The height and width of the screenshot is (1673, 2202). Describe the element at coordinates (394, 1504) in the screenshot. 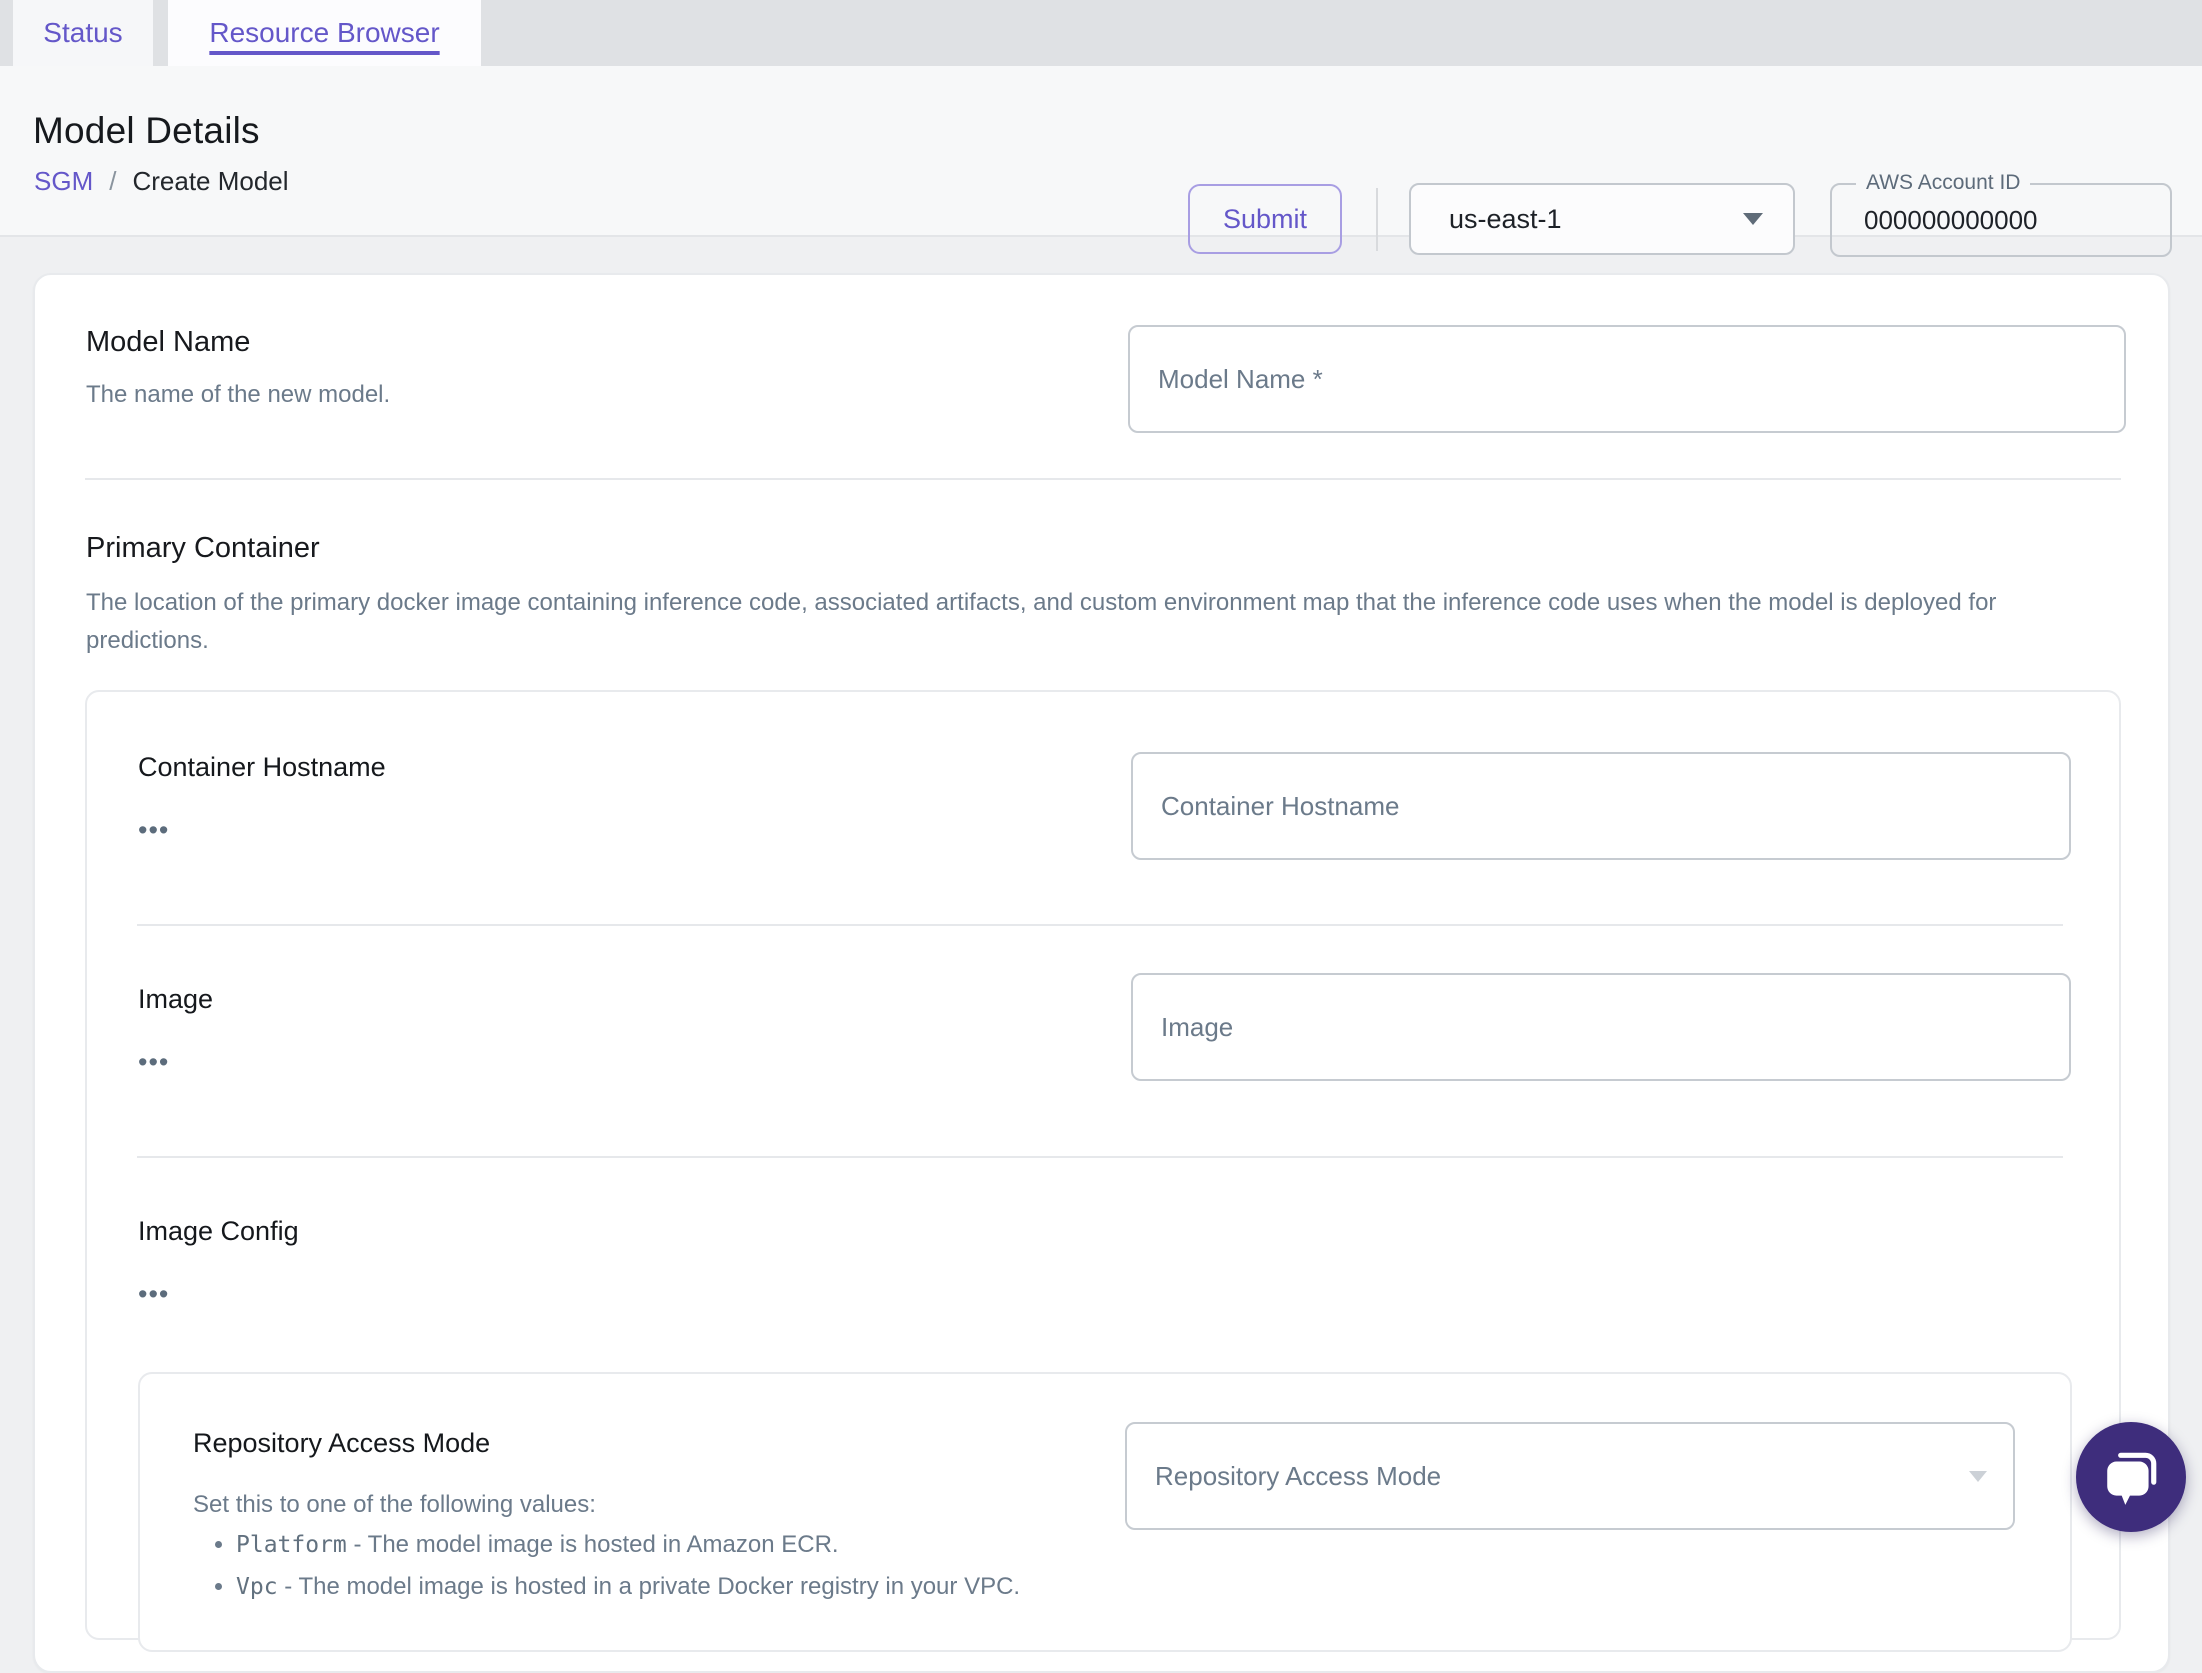

I see `repository-access-mode-description: Set this to one of the following values:` at that location.